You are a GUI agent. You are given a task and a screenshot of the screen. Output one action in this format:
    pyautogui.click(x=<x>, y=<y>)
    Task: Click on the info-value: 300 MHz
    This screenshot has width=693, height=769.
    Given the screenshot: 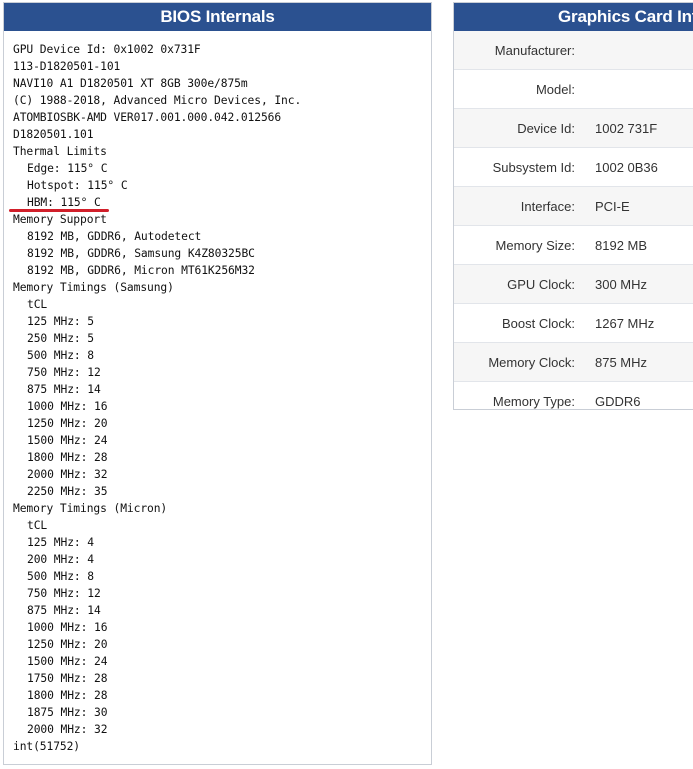 What is the action you would take?
    pyautogui.click(x=621, y=284)
    